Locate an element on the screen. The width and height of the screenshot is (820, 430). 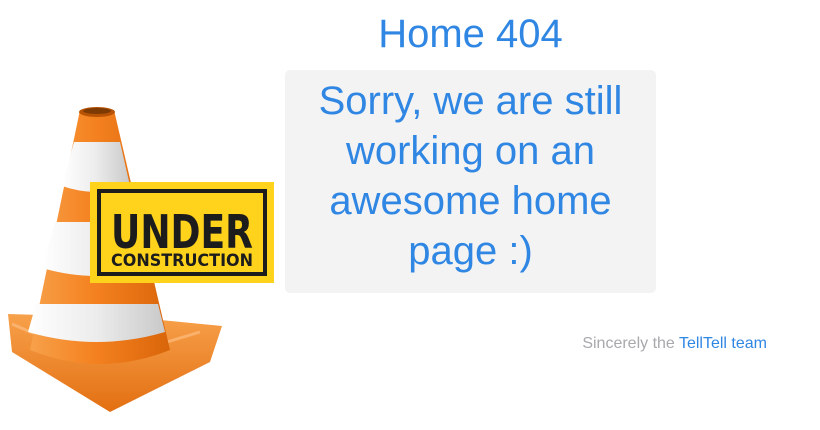
under-construction-sign: UNDER CONSTRUCTION is located at coordinates (182, 232).